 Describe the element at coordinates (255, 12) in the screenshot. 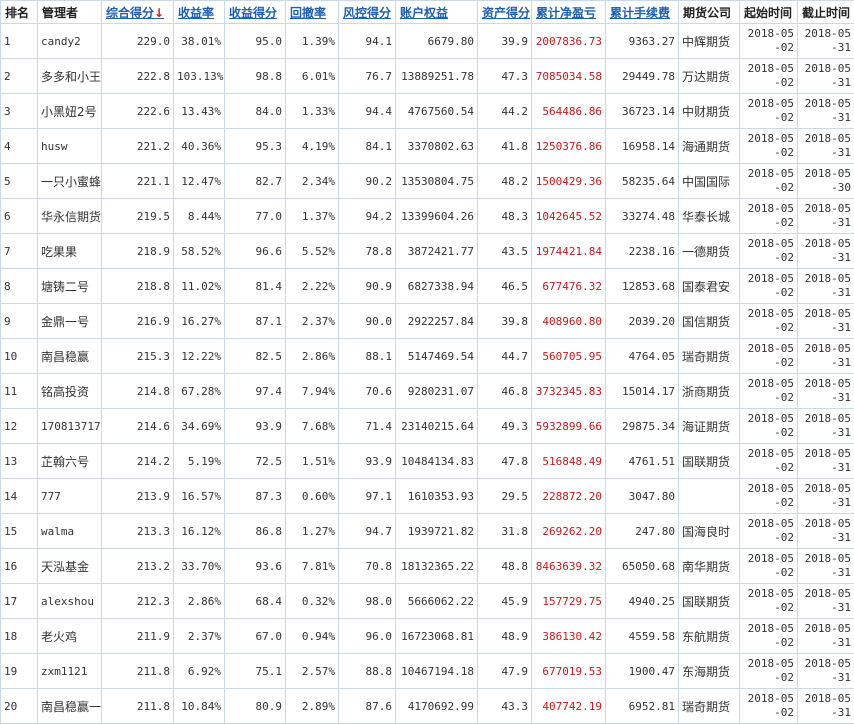

I see `header-return-score: 收益得分` at that location.